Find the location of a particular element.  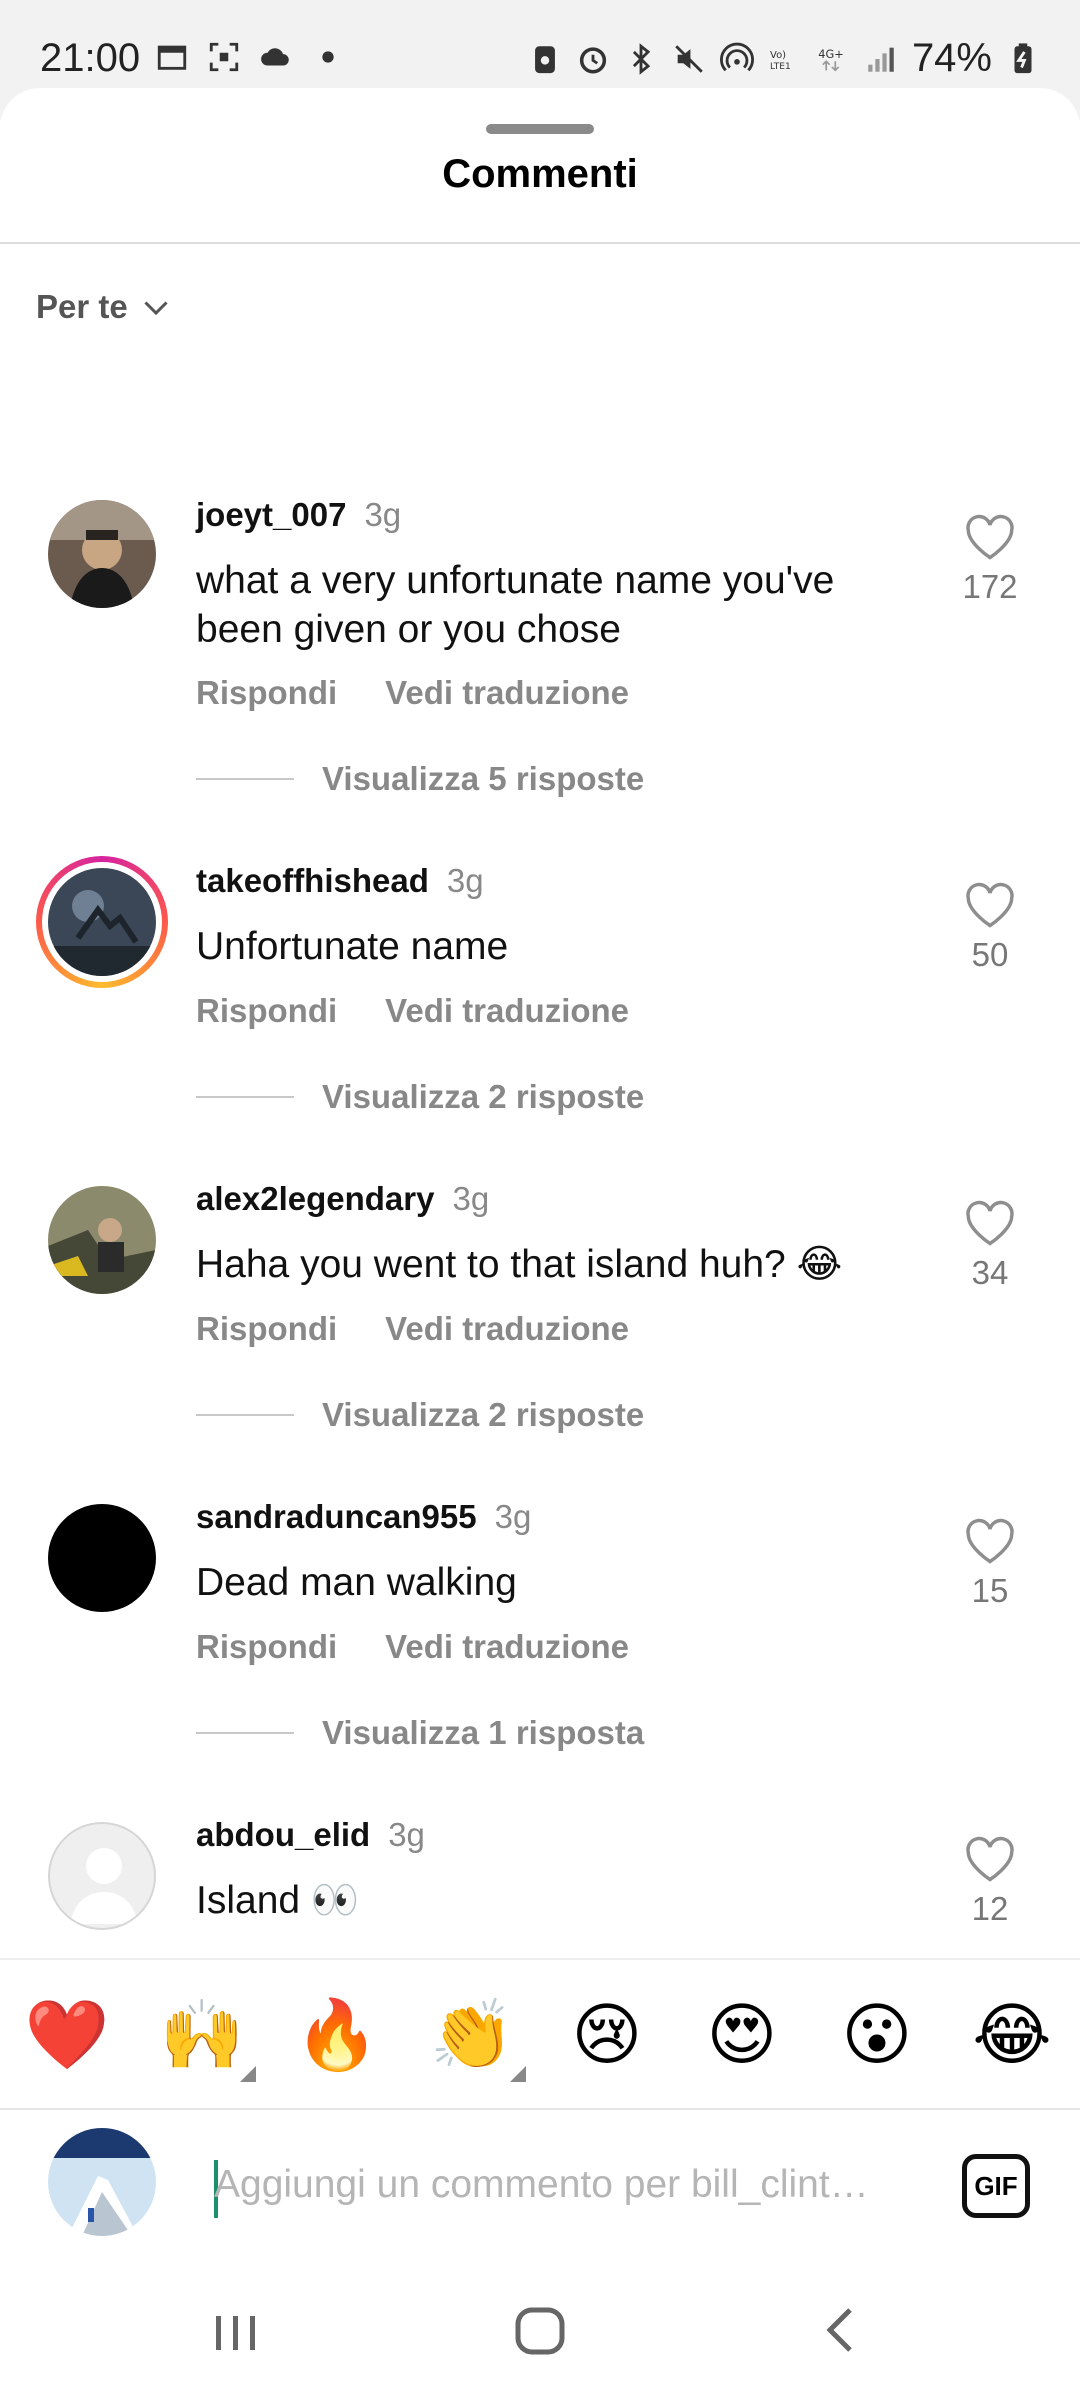

calendar-icon is located at coordinates (172, 57).